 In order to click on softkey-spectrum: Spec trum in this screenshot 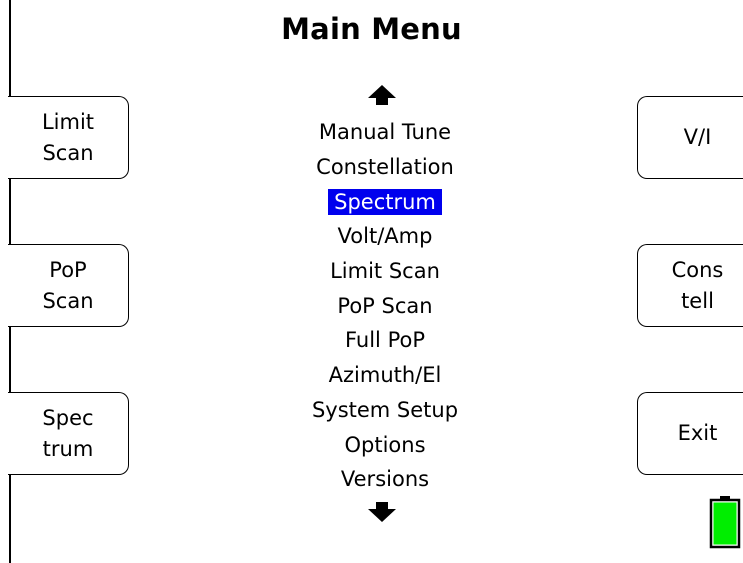, I will do `click(68, 433)`.